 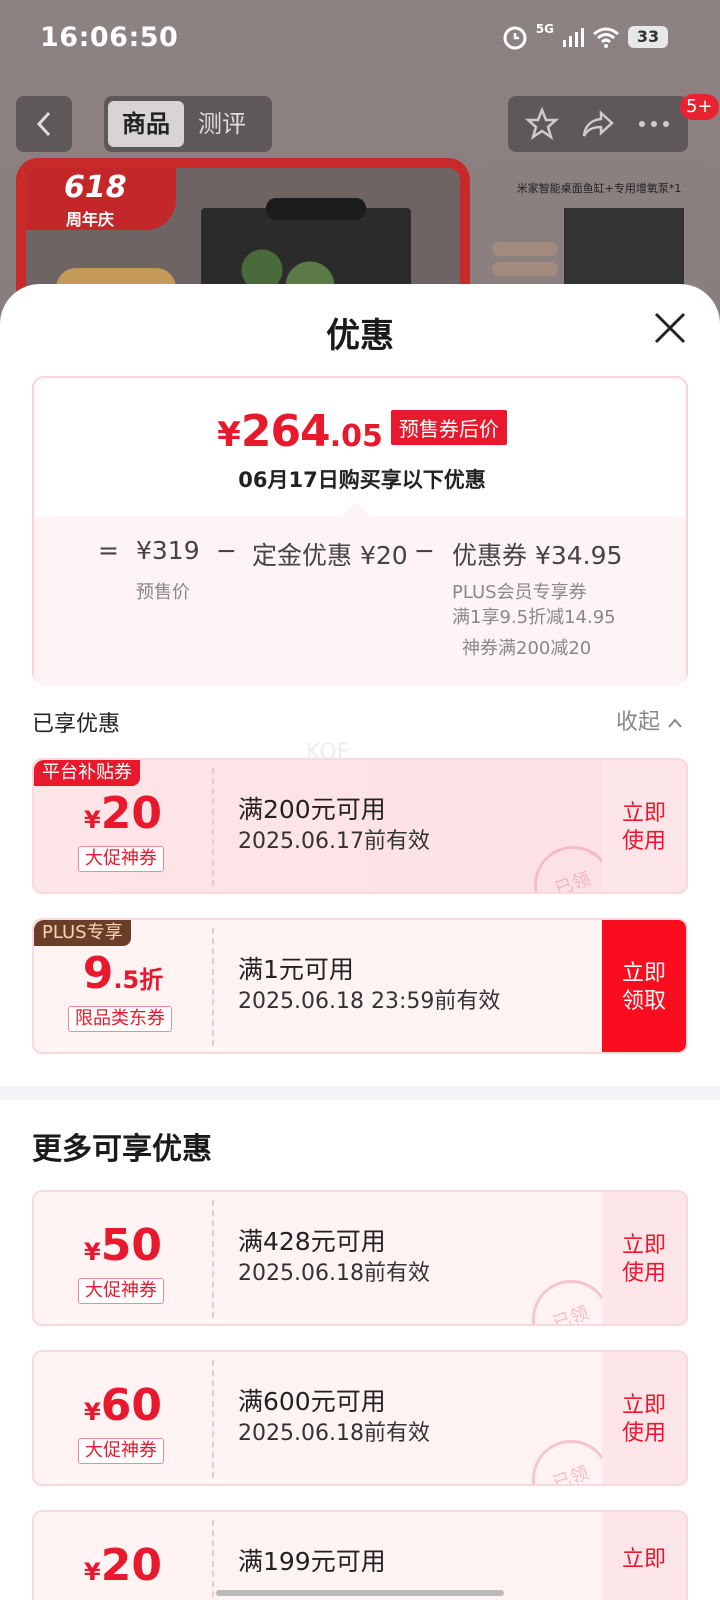 What do you see at coordinates (312, 1401) in the screenshot?
I see `coupon-condition: 满600元可用` at bounding box center [312, 1401].